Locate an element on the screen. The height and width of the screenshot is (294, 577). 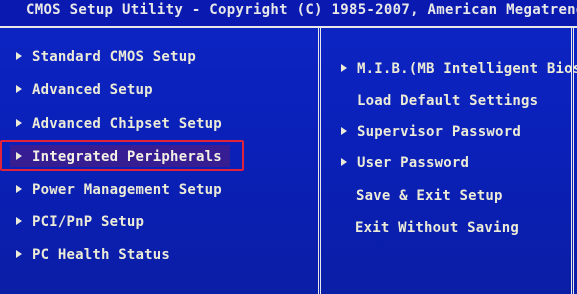
menu-item-user-password: User Password is located at coordinates (405, 163).